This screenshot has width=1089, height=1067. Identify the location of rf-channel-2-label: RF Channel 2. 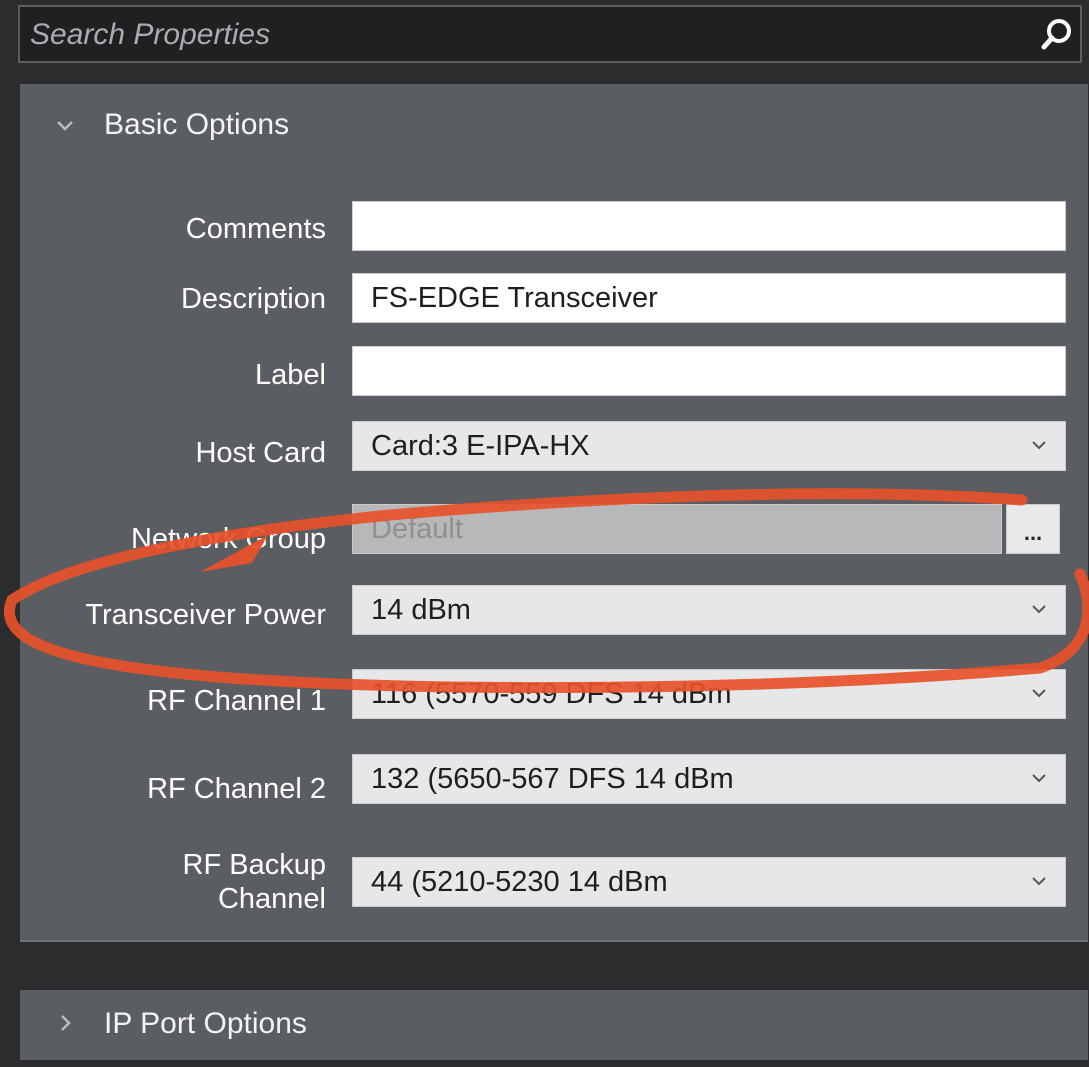
(236, 789).